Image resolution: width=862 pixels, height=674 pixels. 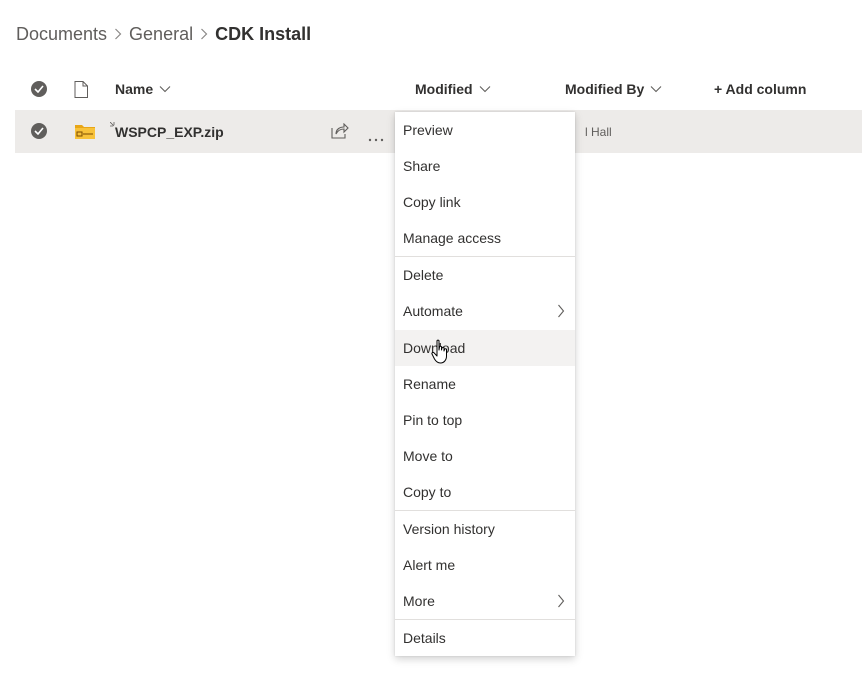 I want to click on menu-item-more: More, so click(x=485, y=601).